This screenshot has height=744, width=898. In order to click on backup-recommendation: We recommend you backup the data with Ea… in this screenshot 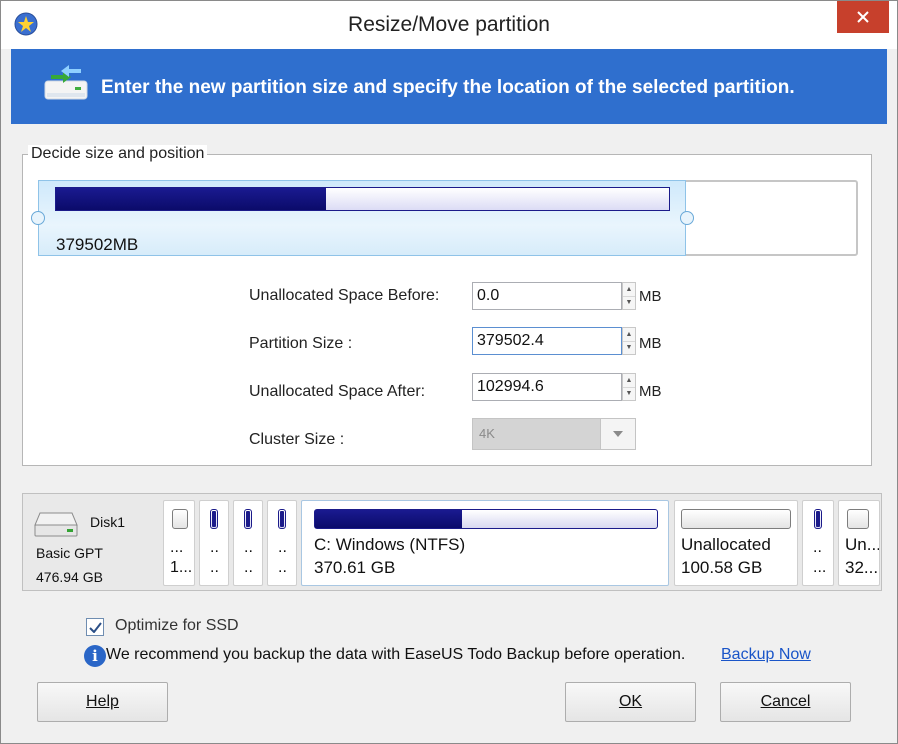, I will do `click(396, 654)`.